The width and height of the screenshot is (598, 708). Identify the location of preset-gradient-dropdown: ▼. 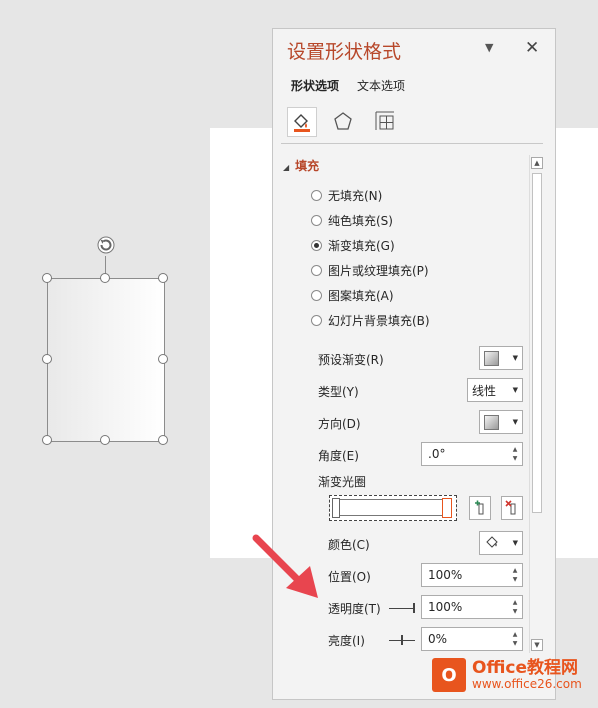
(501, 358).